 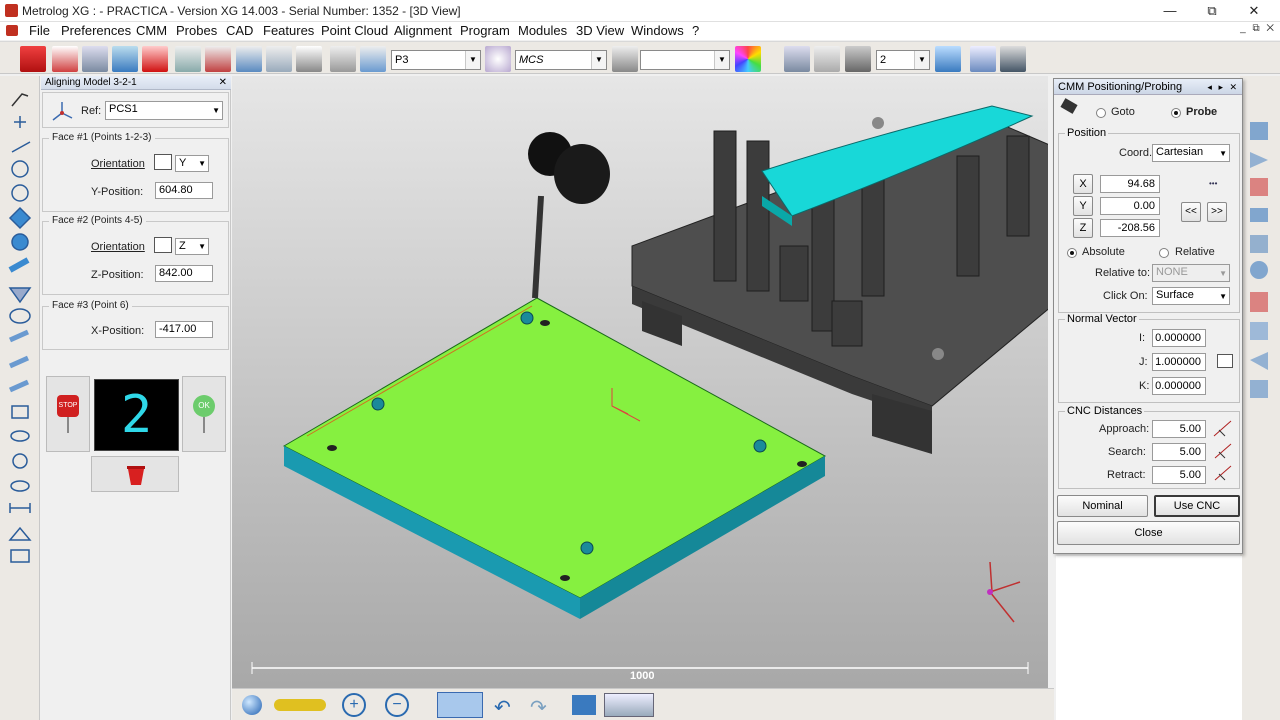 What do you see at coordinates (657, 30) in the screenshot?
I see `menu-windows: Windows` at bounding box center [657, 30].